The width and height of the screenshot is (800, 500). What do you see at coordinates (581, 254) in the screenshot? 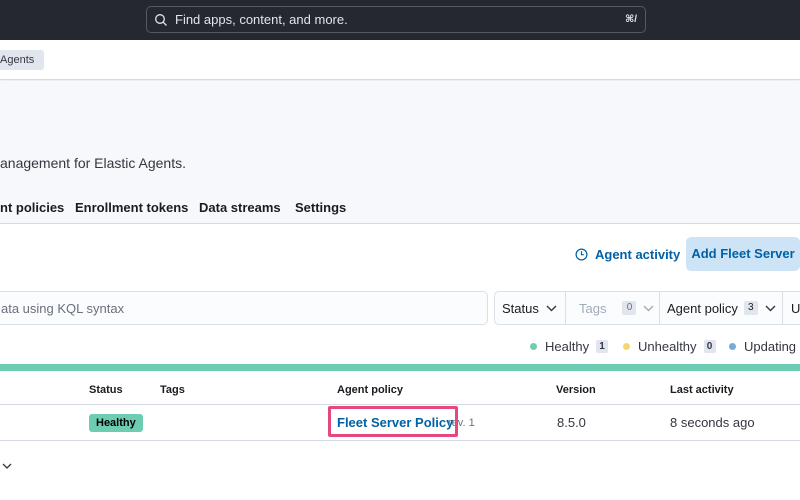
I see `clock-icon` at bounding box center [581, 254].